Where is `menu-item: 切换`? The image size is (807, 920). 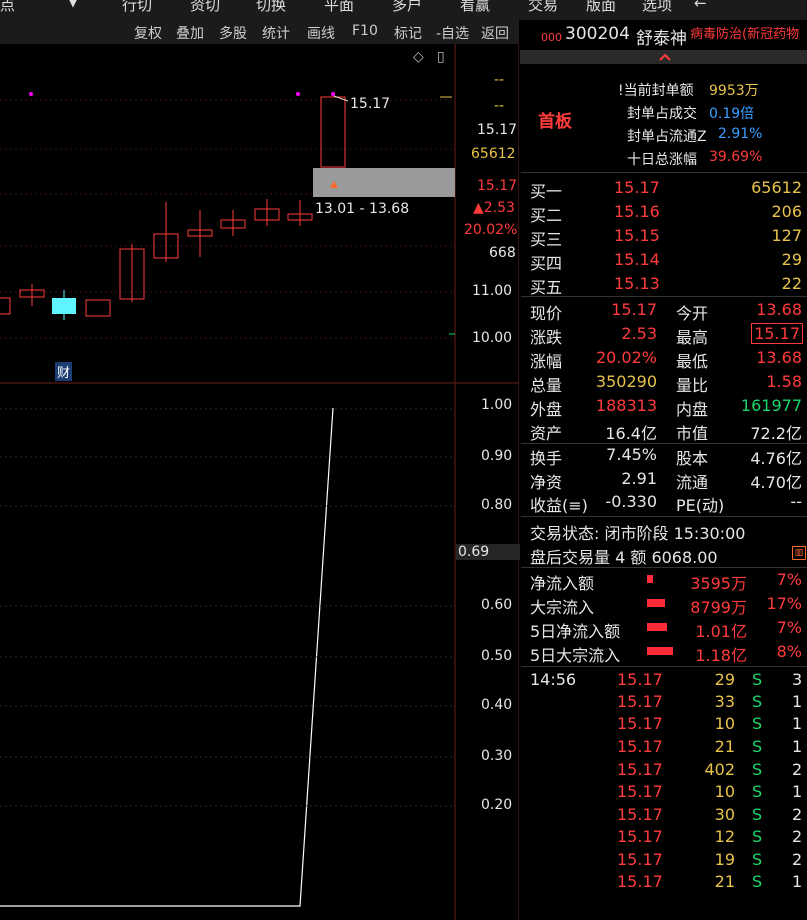
menu-item: 切换 is located at coordinates (271, 7).